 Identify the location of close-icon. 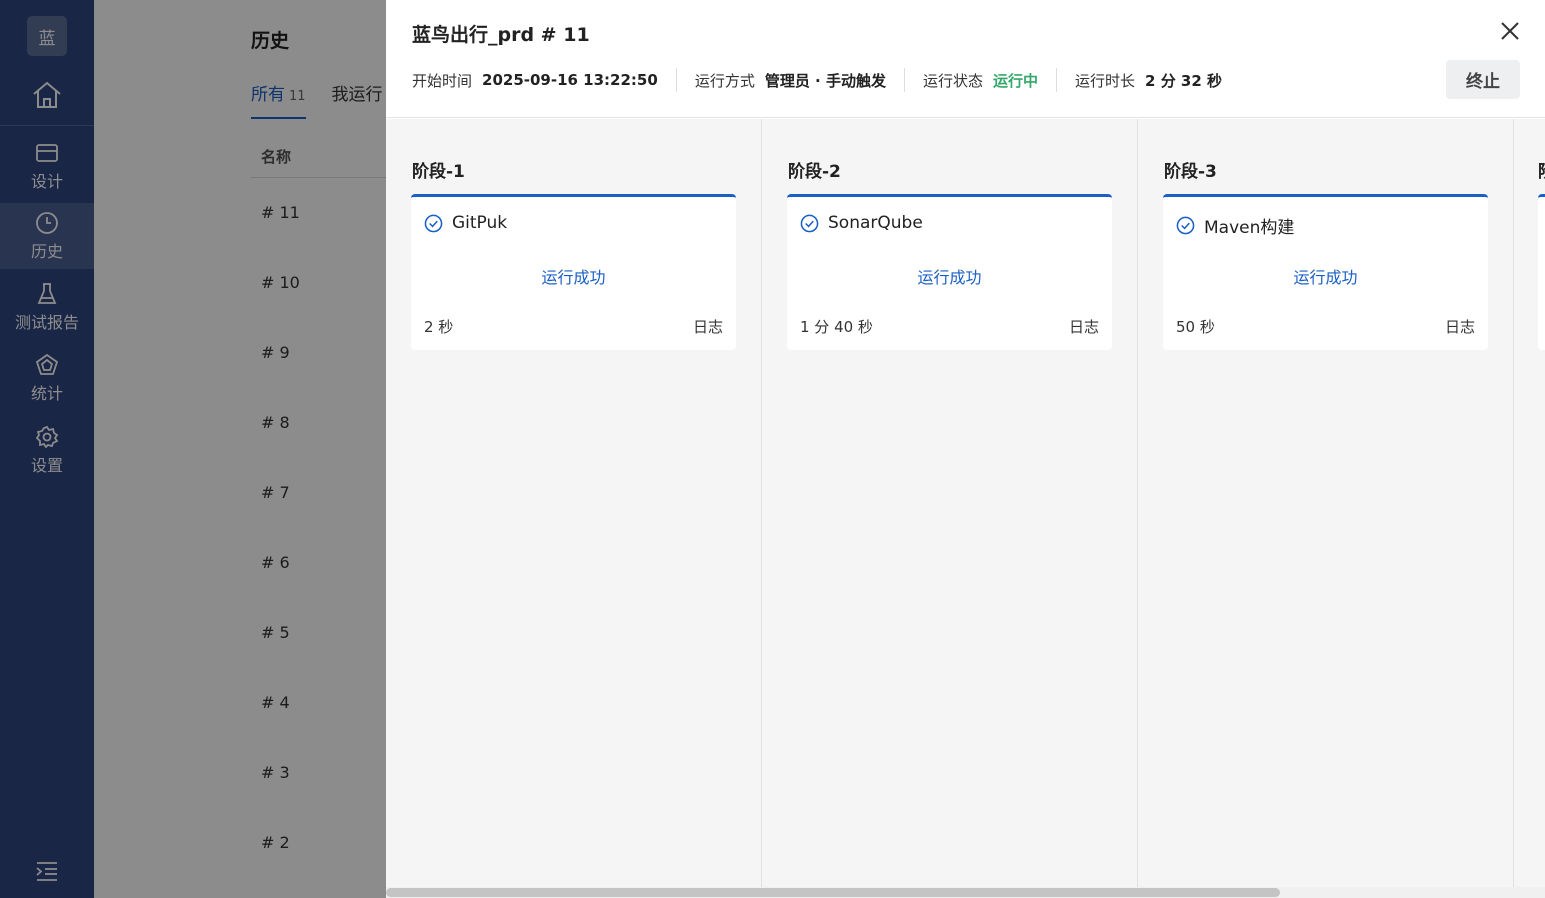
(1510, 31).